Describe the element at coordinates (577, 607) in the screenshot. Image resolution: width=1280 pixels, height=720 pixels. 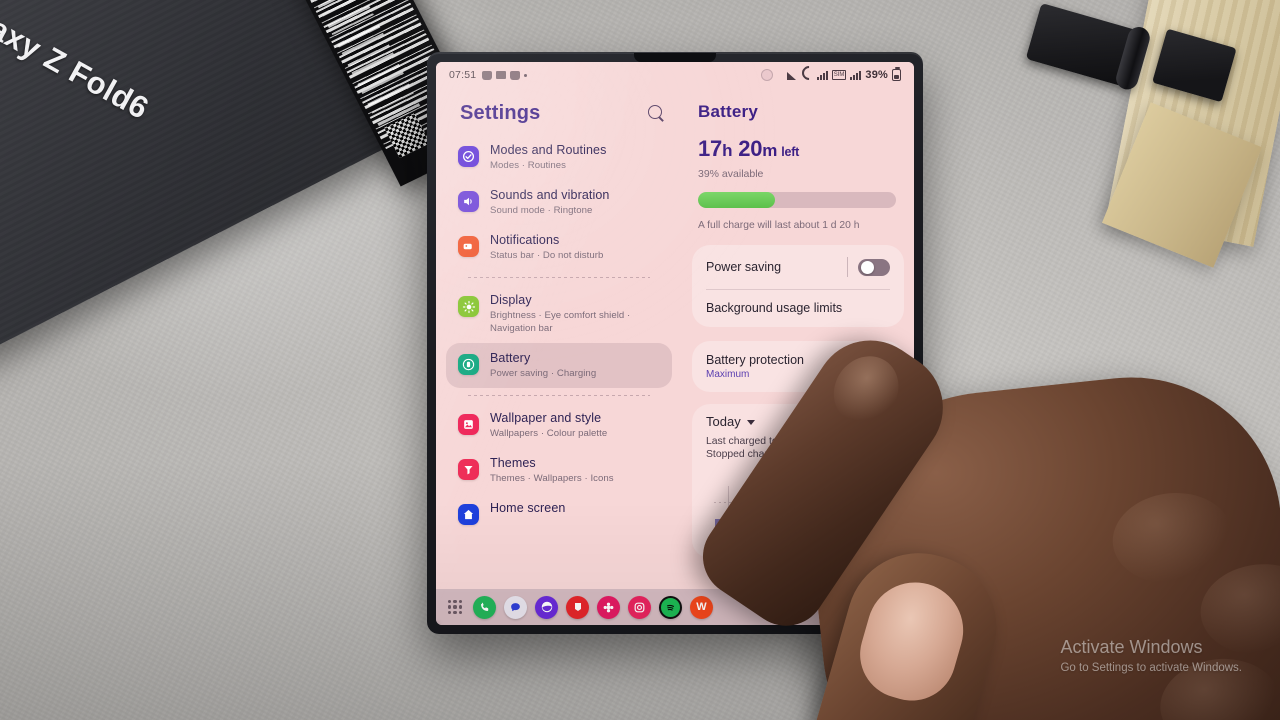
I see `files-icon` at that location.